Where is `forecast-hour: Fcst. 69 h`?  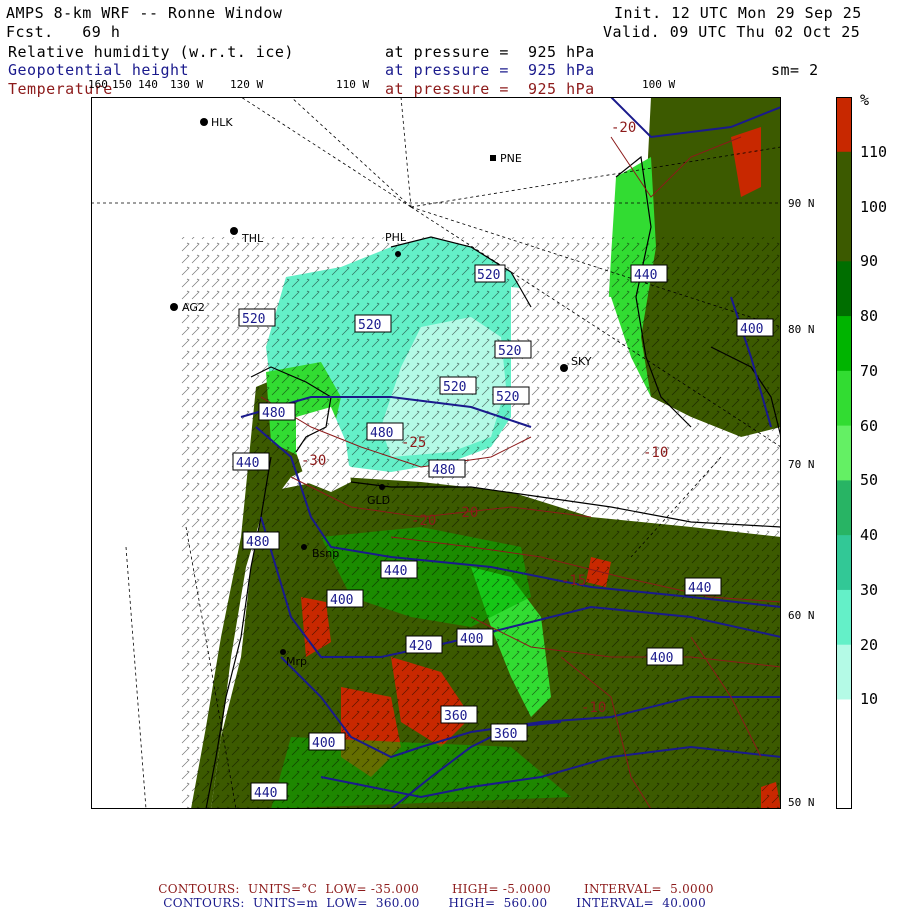
forecast-hour: Fcst. 69 h is located at coordinates (63, 32).